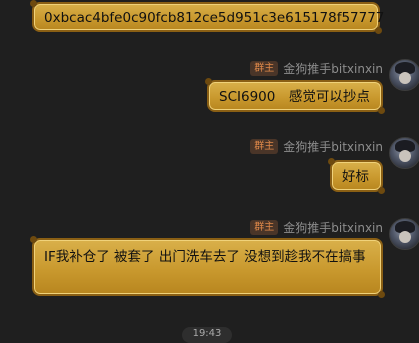 The image size is (419, 343). What do you see at coordinates (205, 257) in the screenshot?
I see `message-text: IF我补仓了 被套了 出门洗车去了 没想到趁我不在搞事` at bounding box center [205, 257].